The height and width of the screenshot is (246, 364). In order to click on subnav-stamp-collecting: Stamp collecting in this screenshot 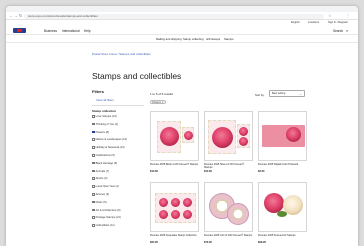, I will do `click(193, 39)`.